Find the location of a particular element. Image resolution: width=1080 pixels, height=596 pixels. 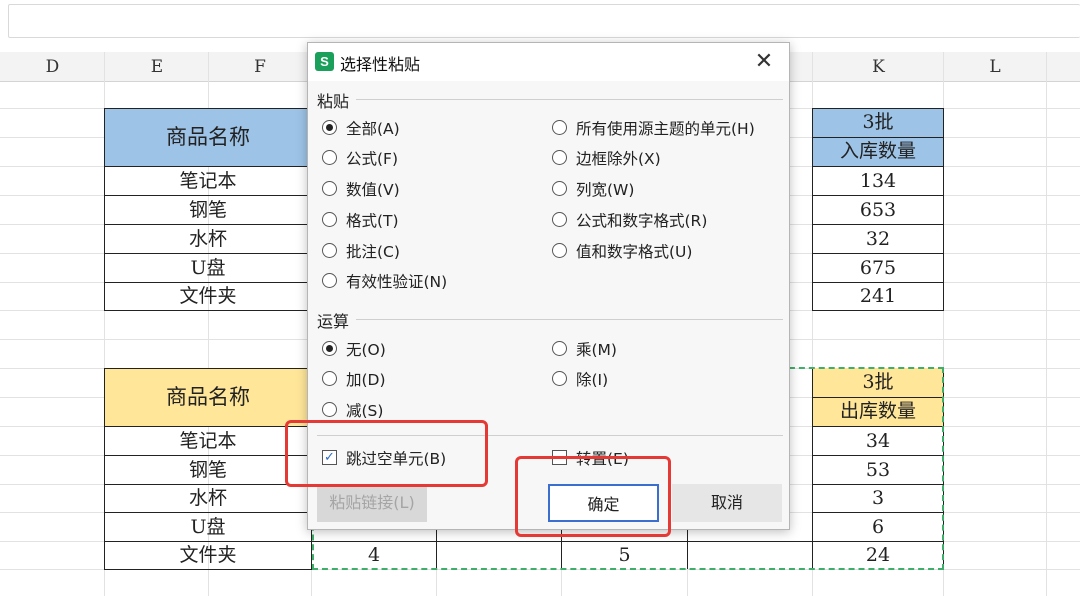

paste-option-formulas-number-formats: 公式和数字格式(R) is located at coordinates (629, 221).